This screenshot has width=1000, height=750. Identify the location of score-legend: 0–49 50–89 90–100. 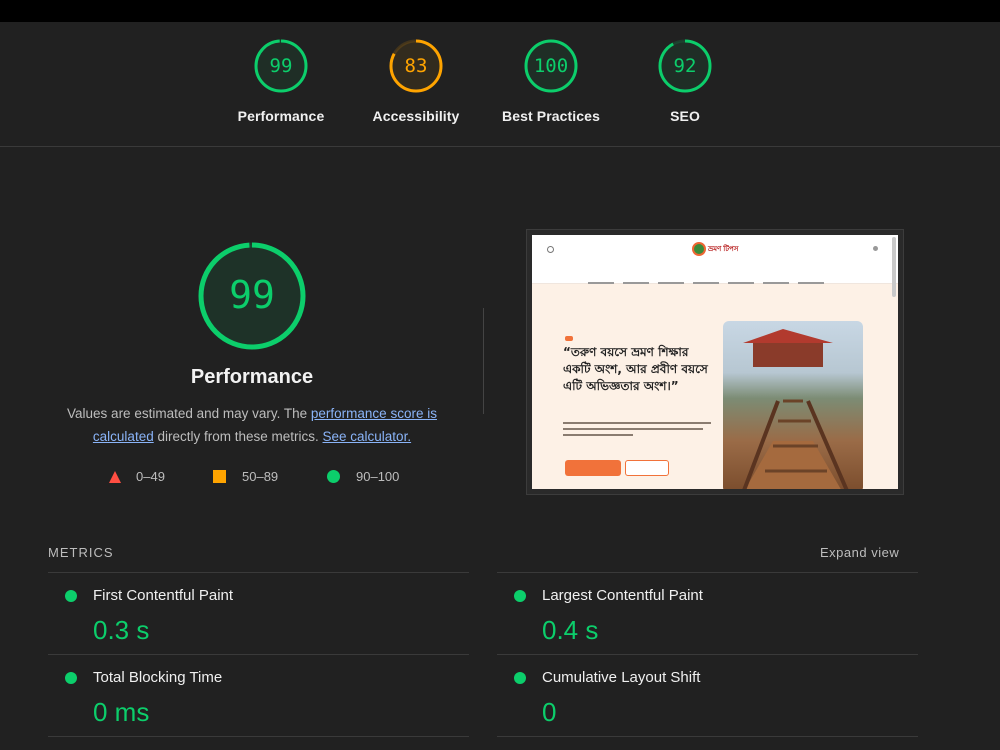
(266, 477).